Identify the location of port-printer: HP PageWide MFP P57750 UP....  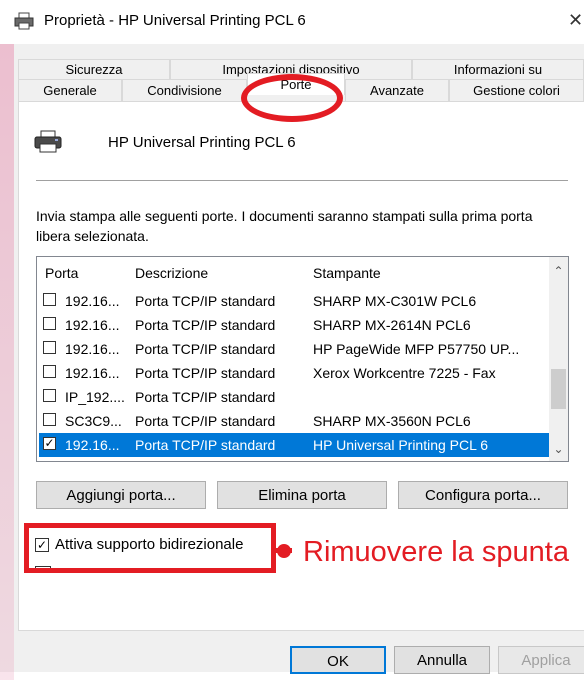
(416, 349).